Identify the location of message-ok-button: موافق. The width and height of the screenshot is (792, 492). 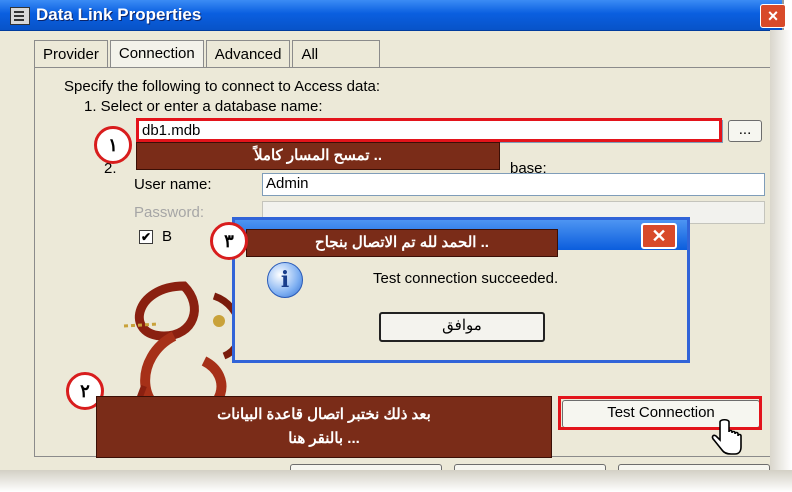
(462, 327).